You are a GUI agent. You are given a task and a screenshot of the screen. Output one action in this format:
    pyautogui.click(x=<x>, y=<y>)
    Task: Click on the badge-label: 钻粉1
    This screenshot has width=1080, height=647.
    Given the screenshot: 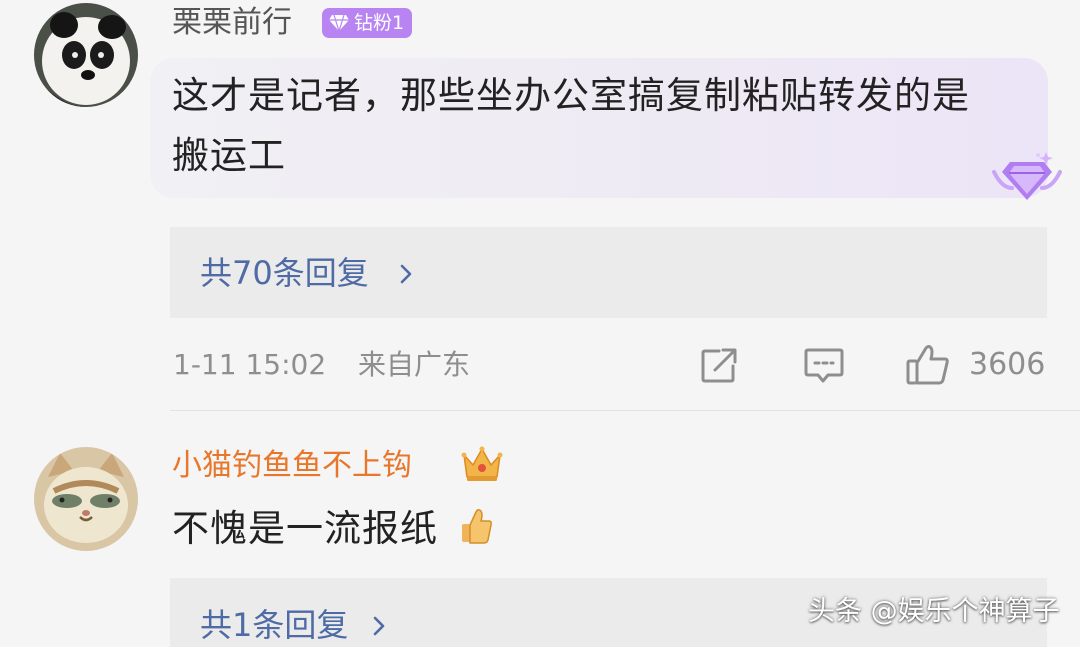 What is the action you would take?
    pyautogui.click(x=379, y=23)
    